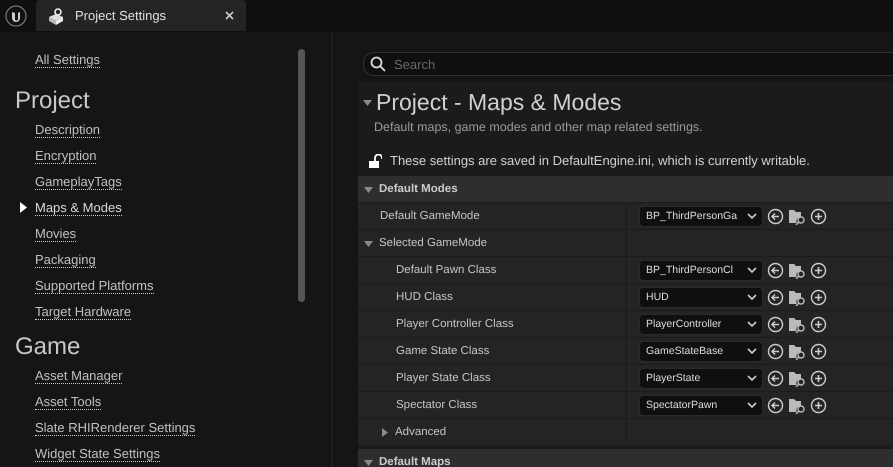 This screenshot has width=893, height=467. What do you see at coordinates (78, 376) in the screenshot?
I see `settings-link: Asset Manager` at bounding box center [78, 376].